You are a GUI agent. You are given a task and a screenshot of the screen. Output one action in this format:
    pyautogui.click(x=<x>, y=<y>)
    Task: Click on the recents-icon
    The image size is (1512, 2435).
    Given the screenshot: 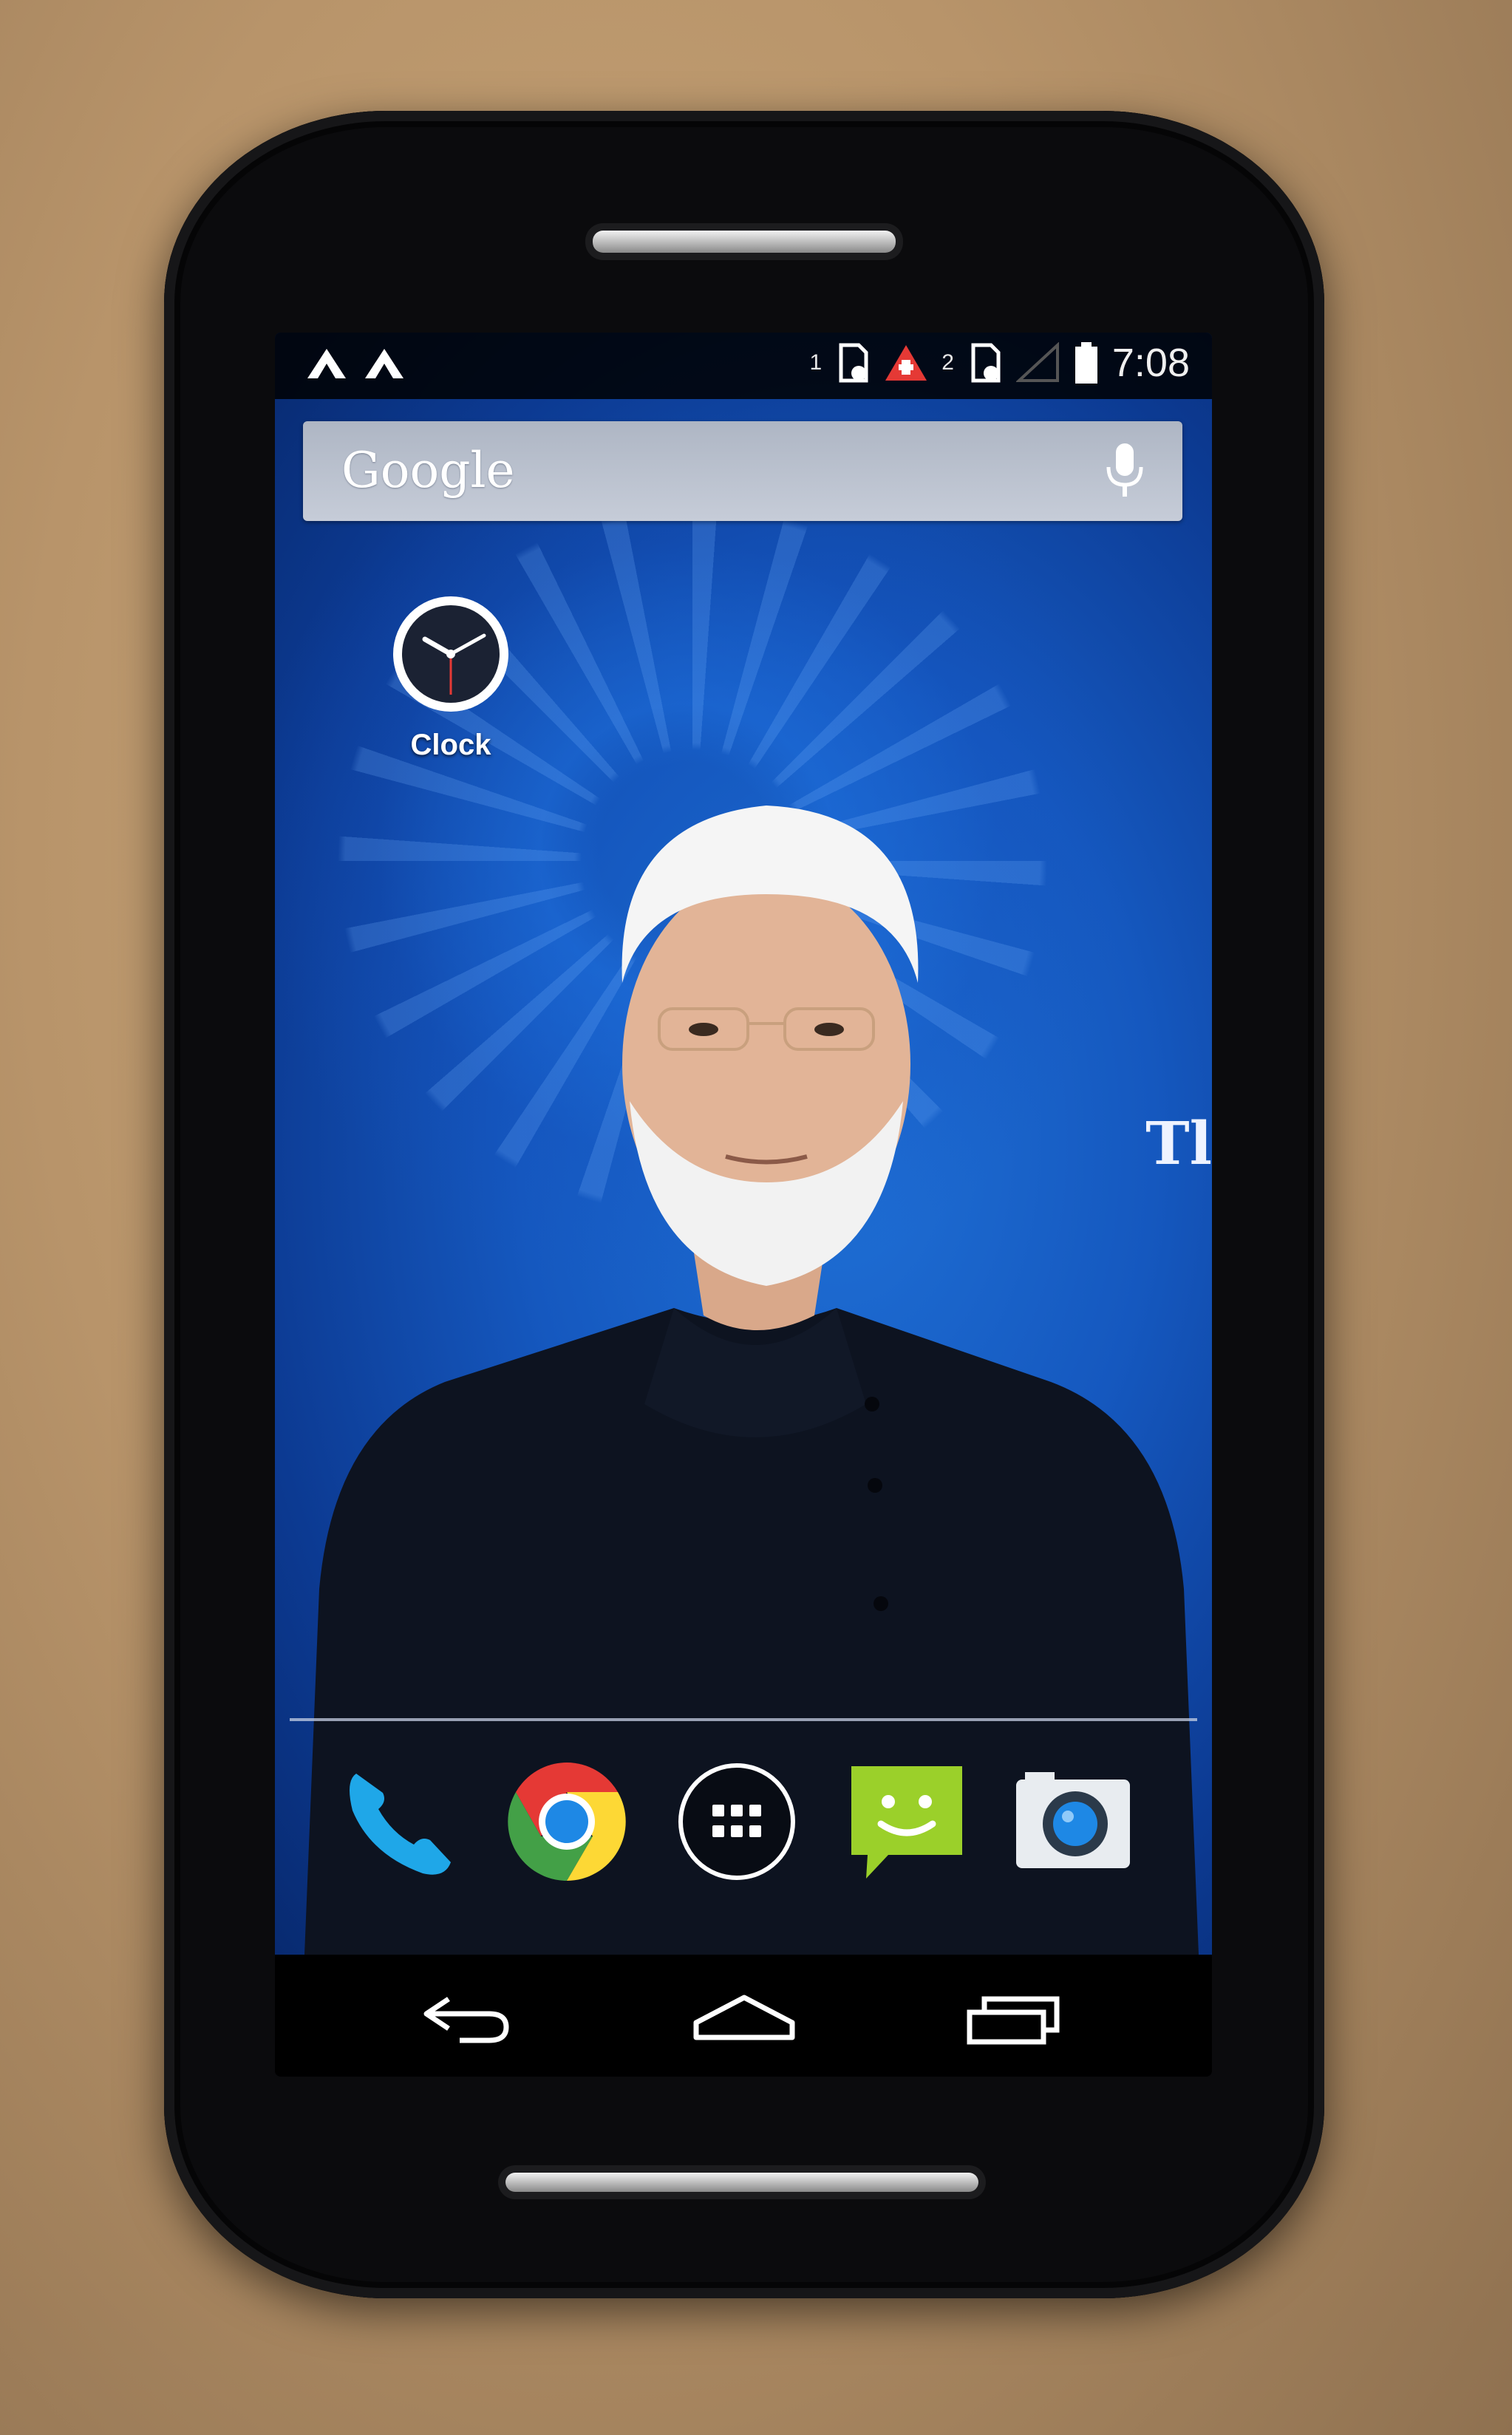 What is the action you would take?
    pyautogui.click(x=1014, y=2017)
    